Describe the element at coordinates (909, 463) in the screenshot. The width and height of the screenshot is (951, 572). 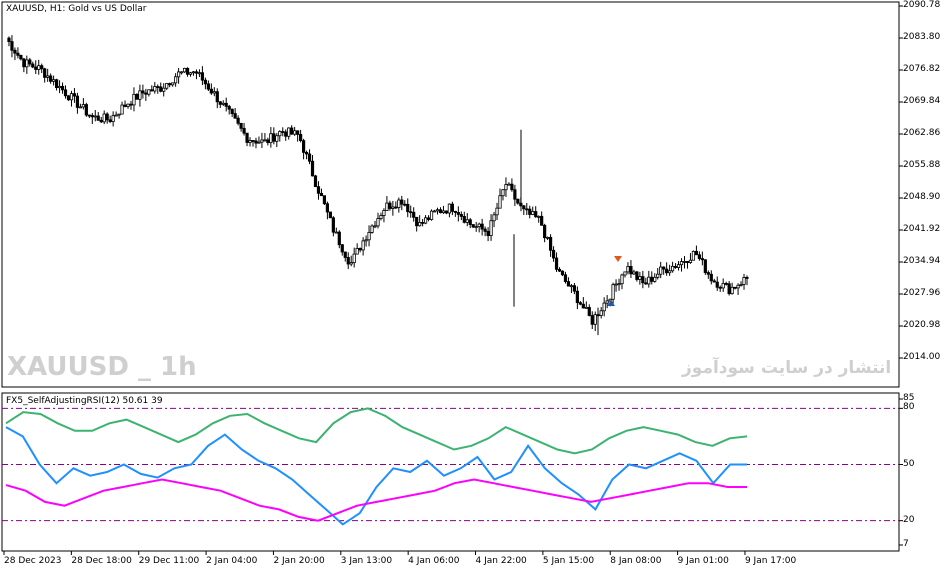
I see `indicator-tick-label: 50` at that location.